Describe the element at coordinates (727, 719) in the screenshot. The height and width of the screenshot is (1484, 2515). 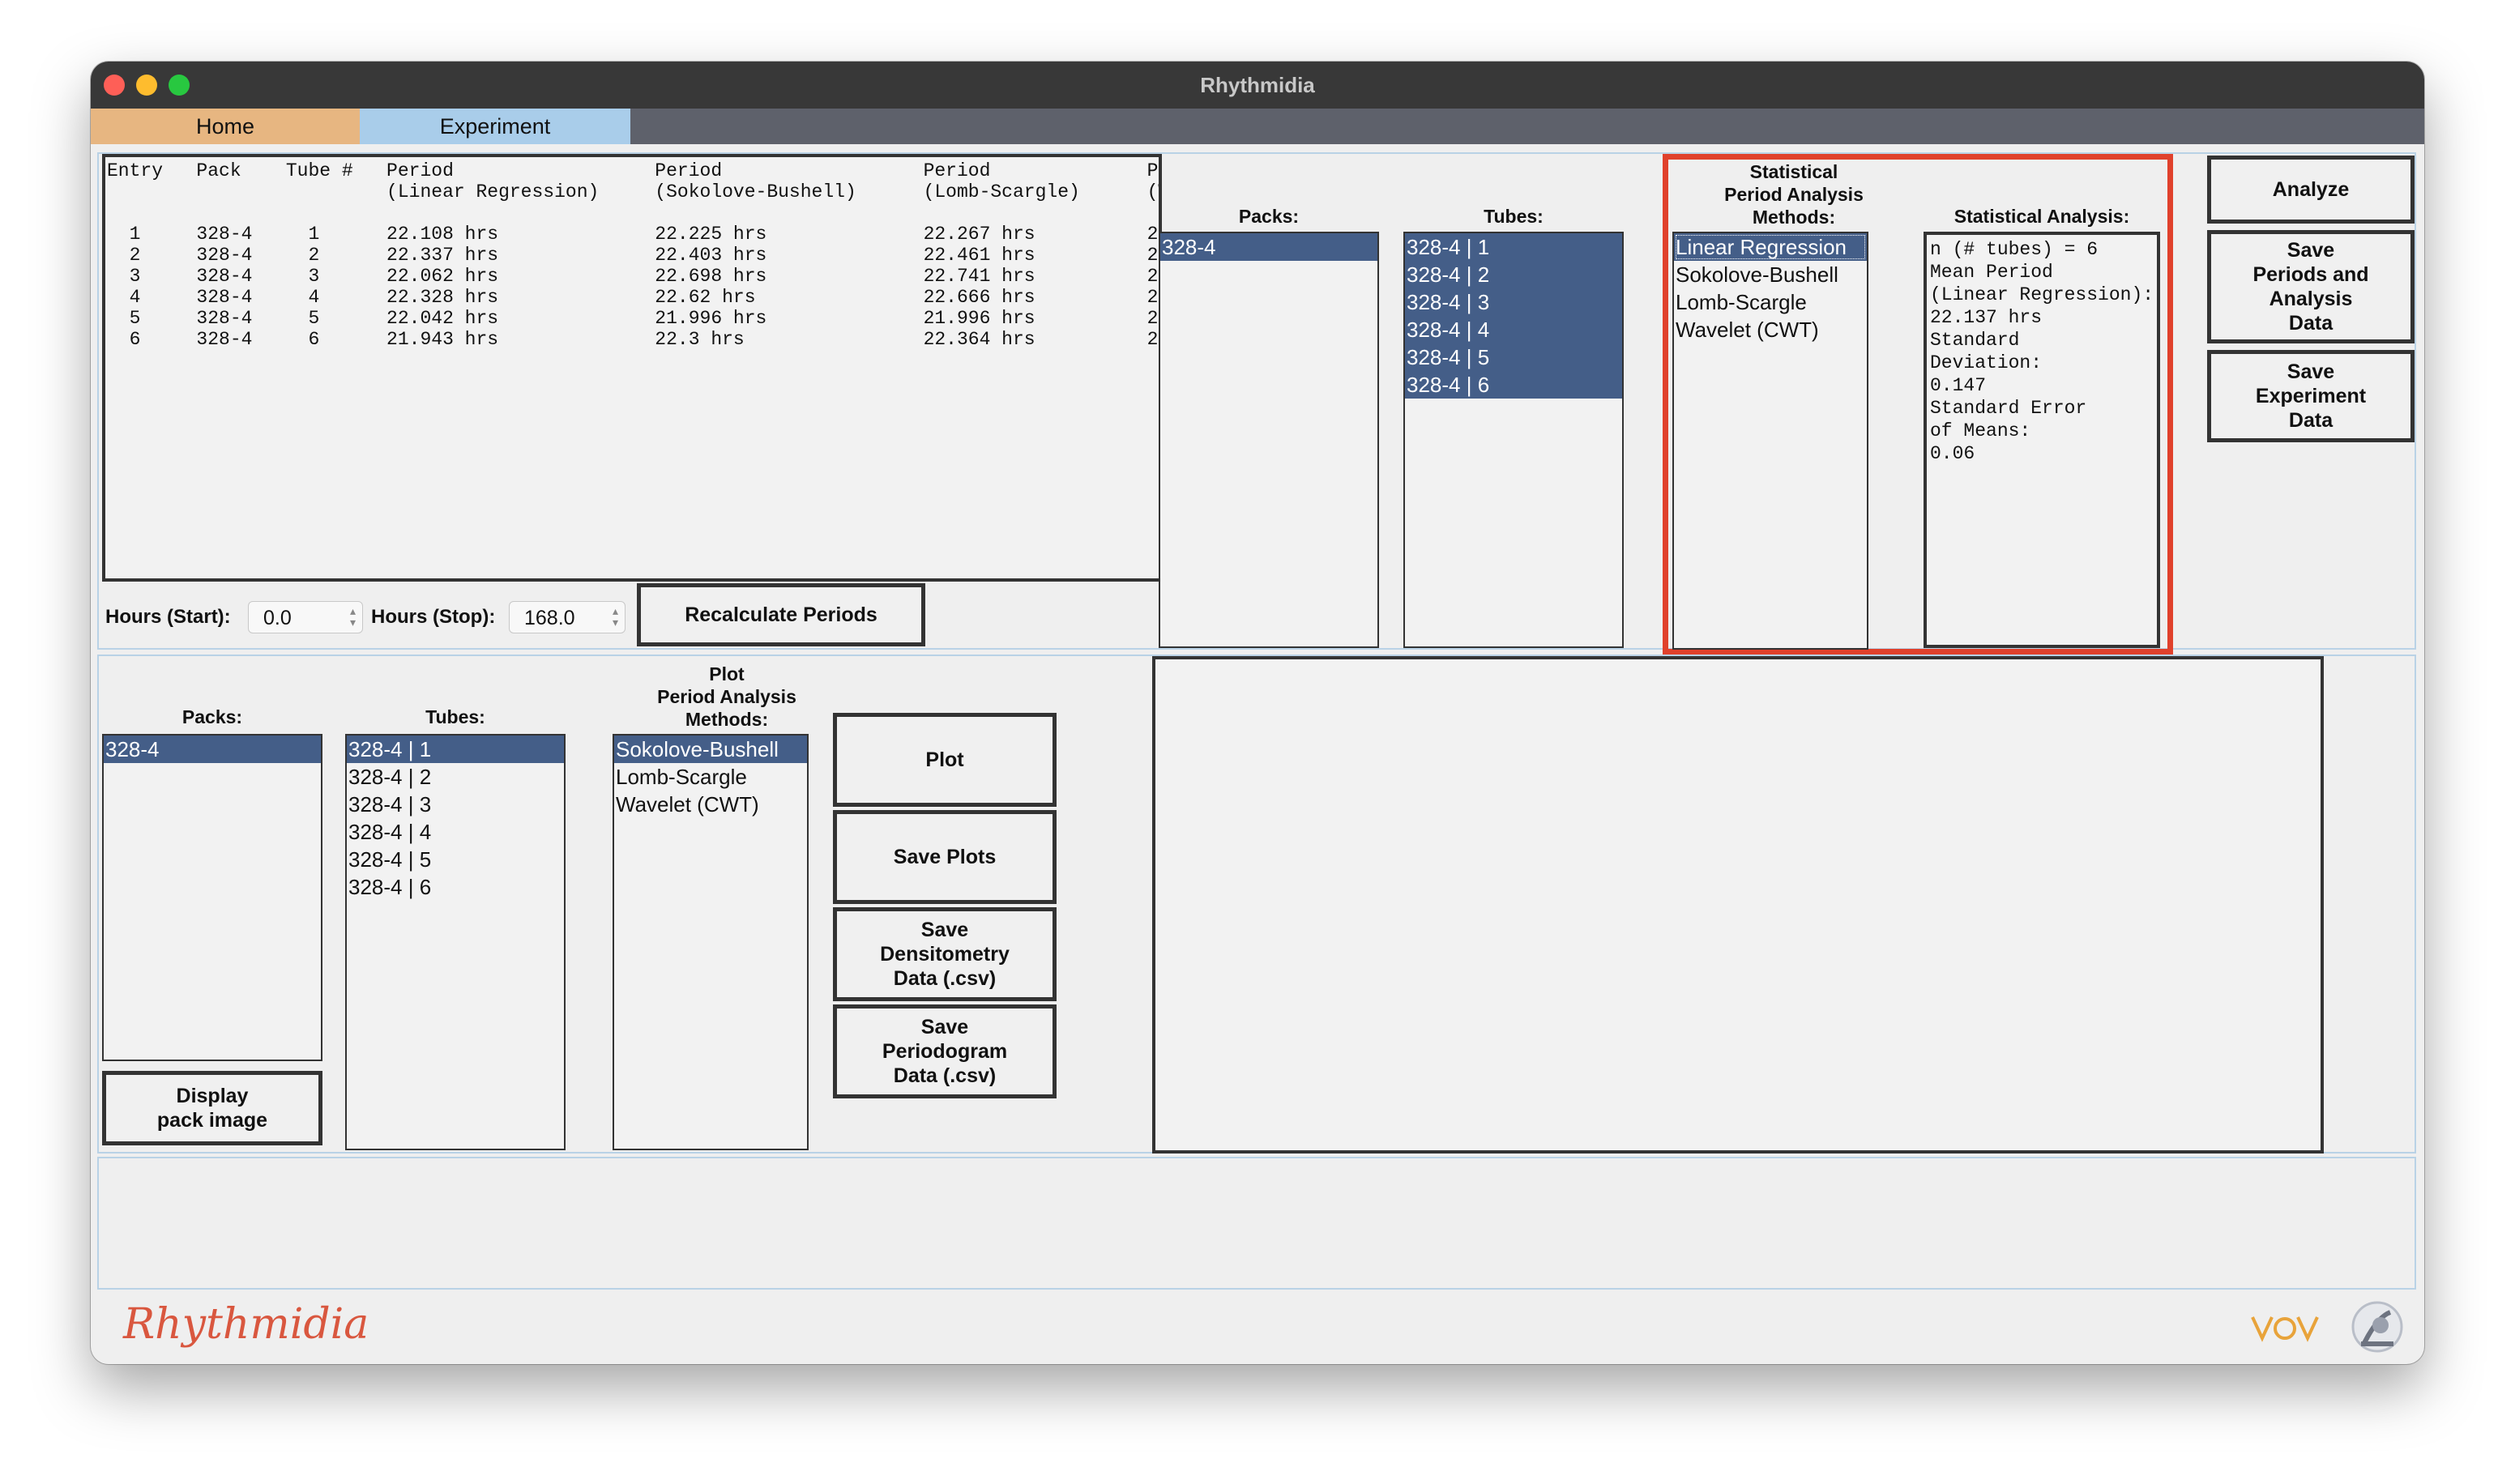
I see `plot-methods-label-line: Methods:` at that location.